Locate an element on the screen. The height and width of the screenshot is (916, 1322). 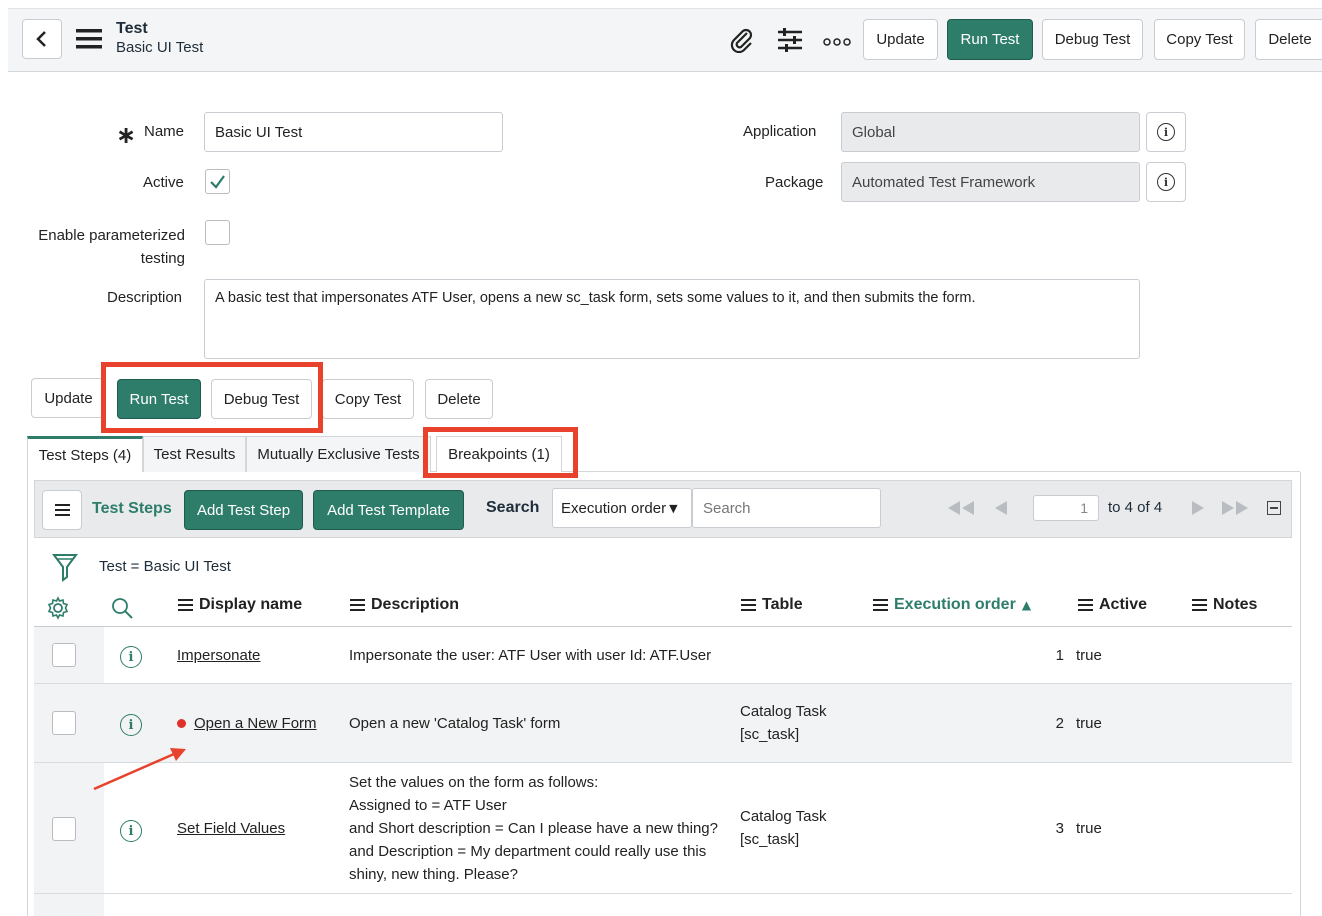
column-label: Execution order is located at coordinates (955, 604).